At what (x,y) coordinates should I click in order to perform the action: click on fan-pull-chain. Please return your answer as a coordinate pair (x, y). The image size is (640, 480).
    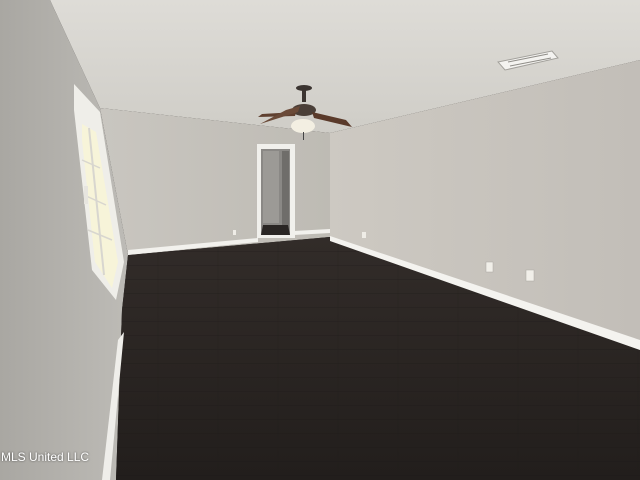
    Looking at the image, I should click on (303, 136).